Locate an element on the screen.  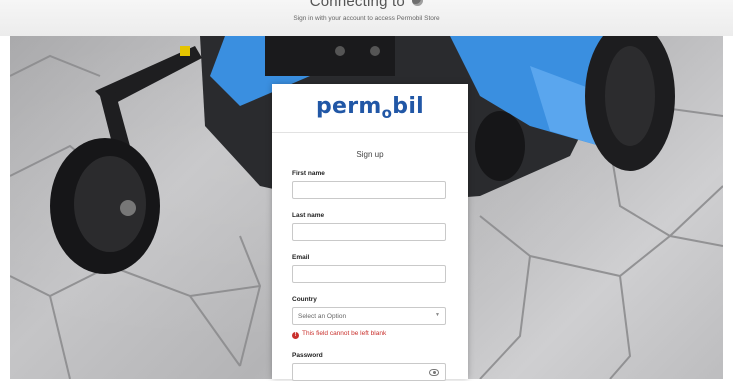
header-title: Connecting to is located at coordinates (366, 5).